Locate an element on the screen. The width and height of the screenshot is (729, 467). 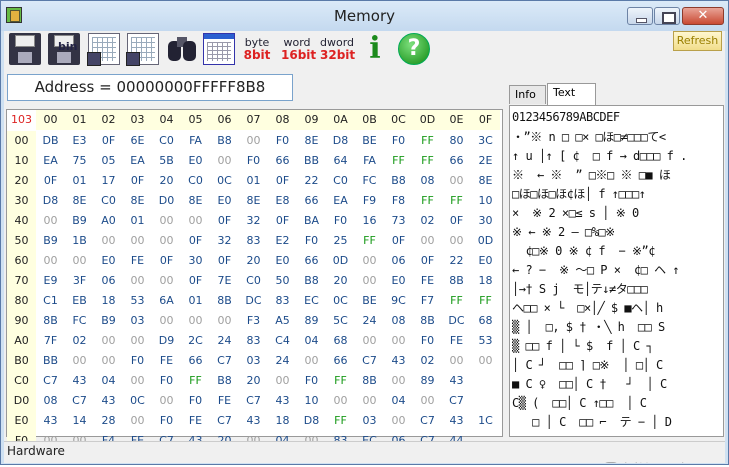
hex-cell: 22 is located at coordinates (456, 261).